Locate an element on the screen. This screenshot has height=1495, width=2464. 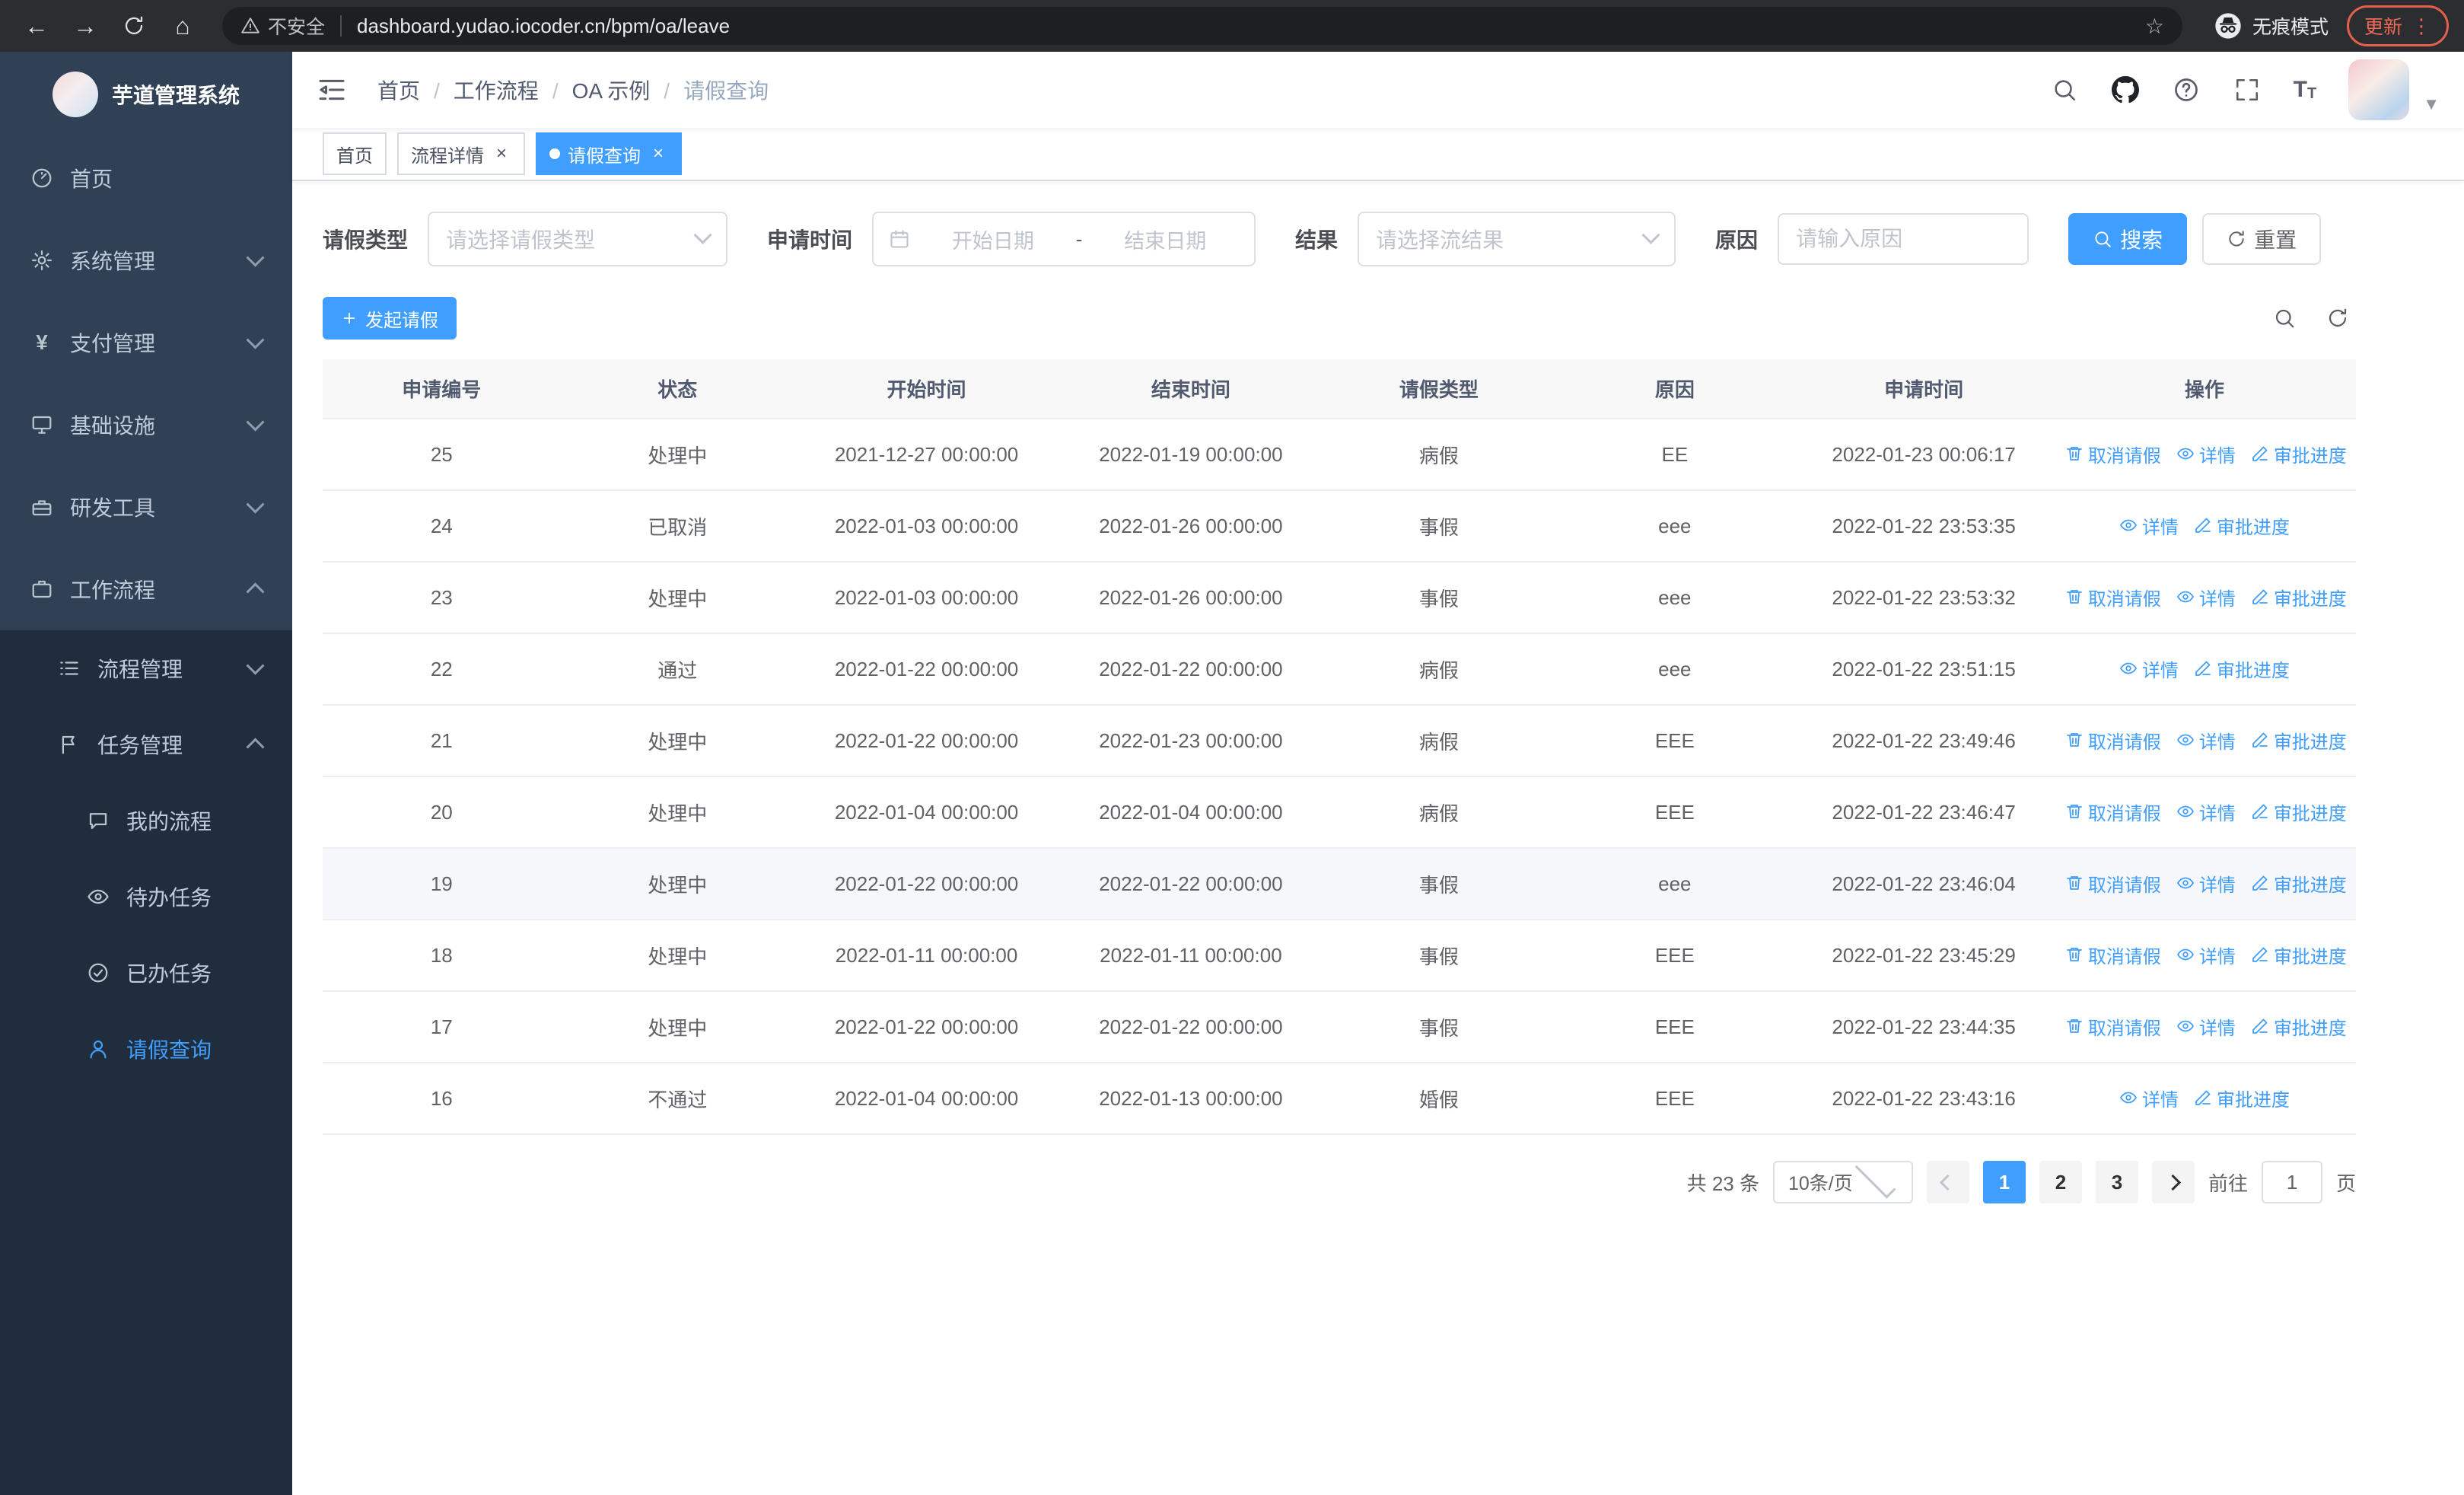
sidebar-item-payment: ¥ 支付管理 is located at coordinates (146, 342).